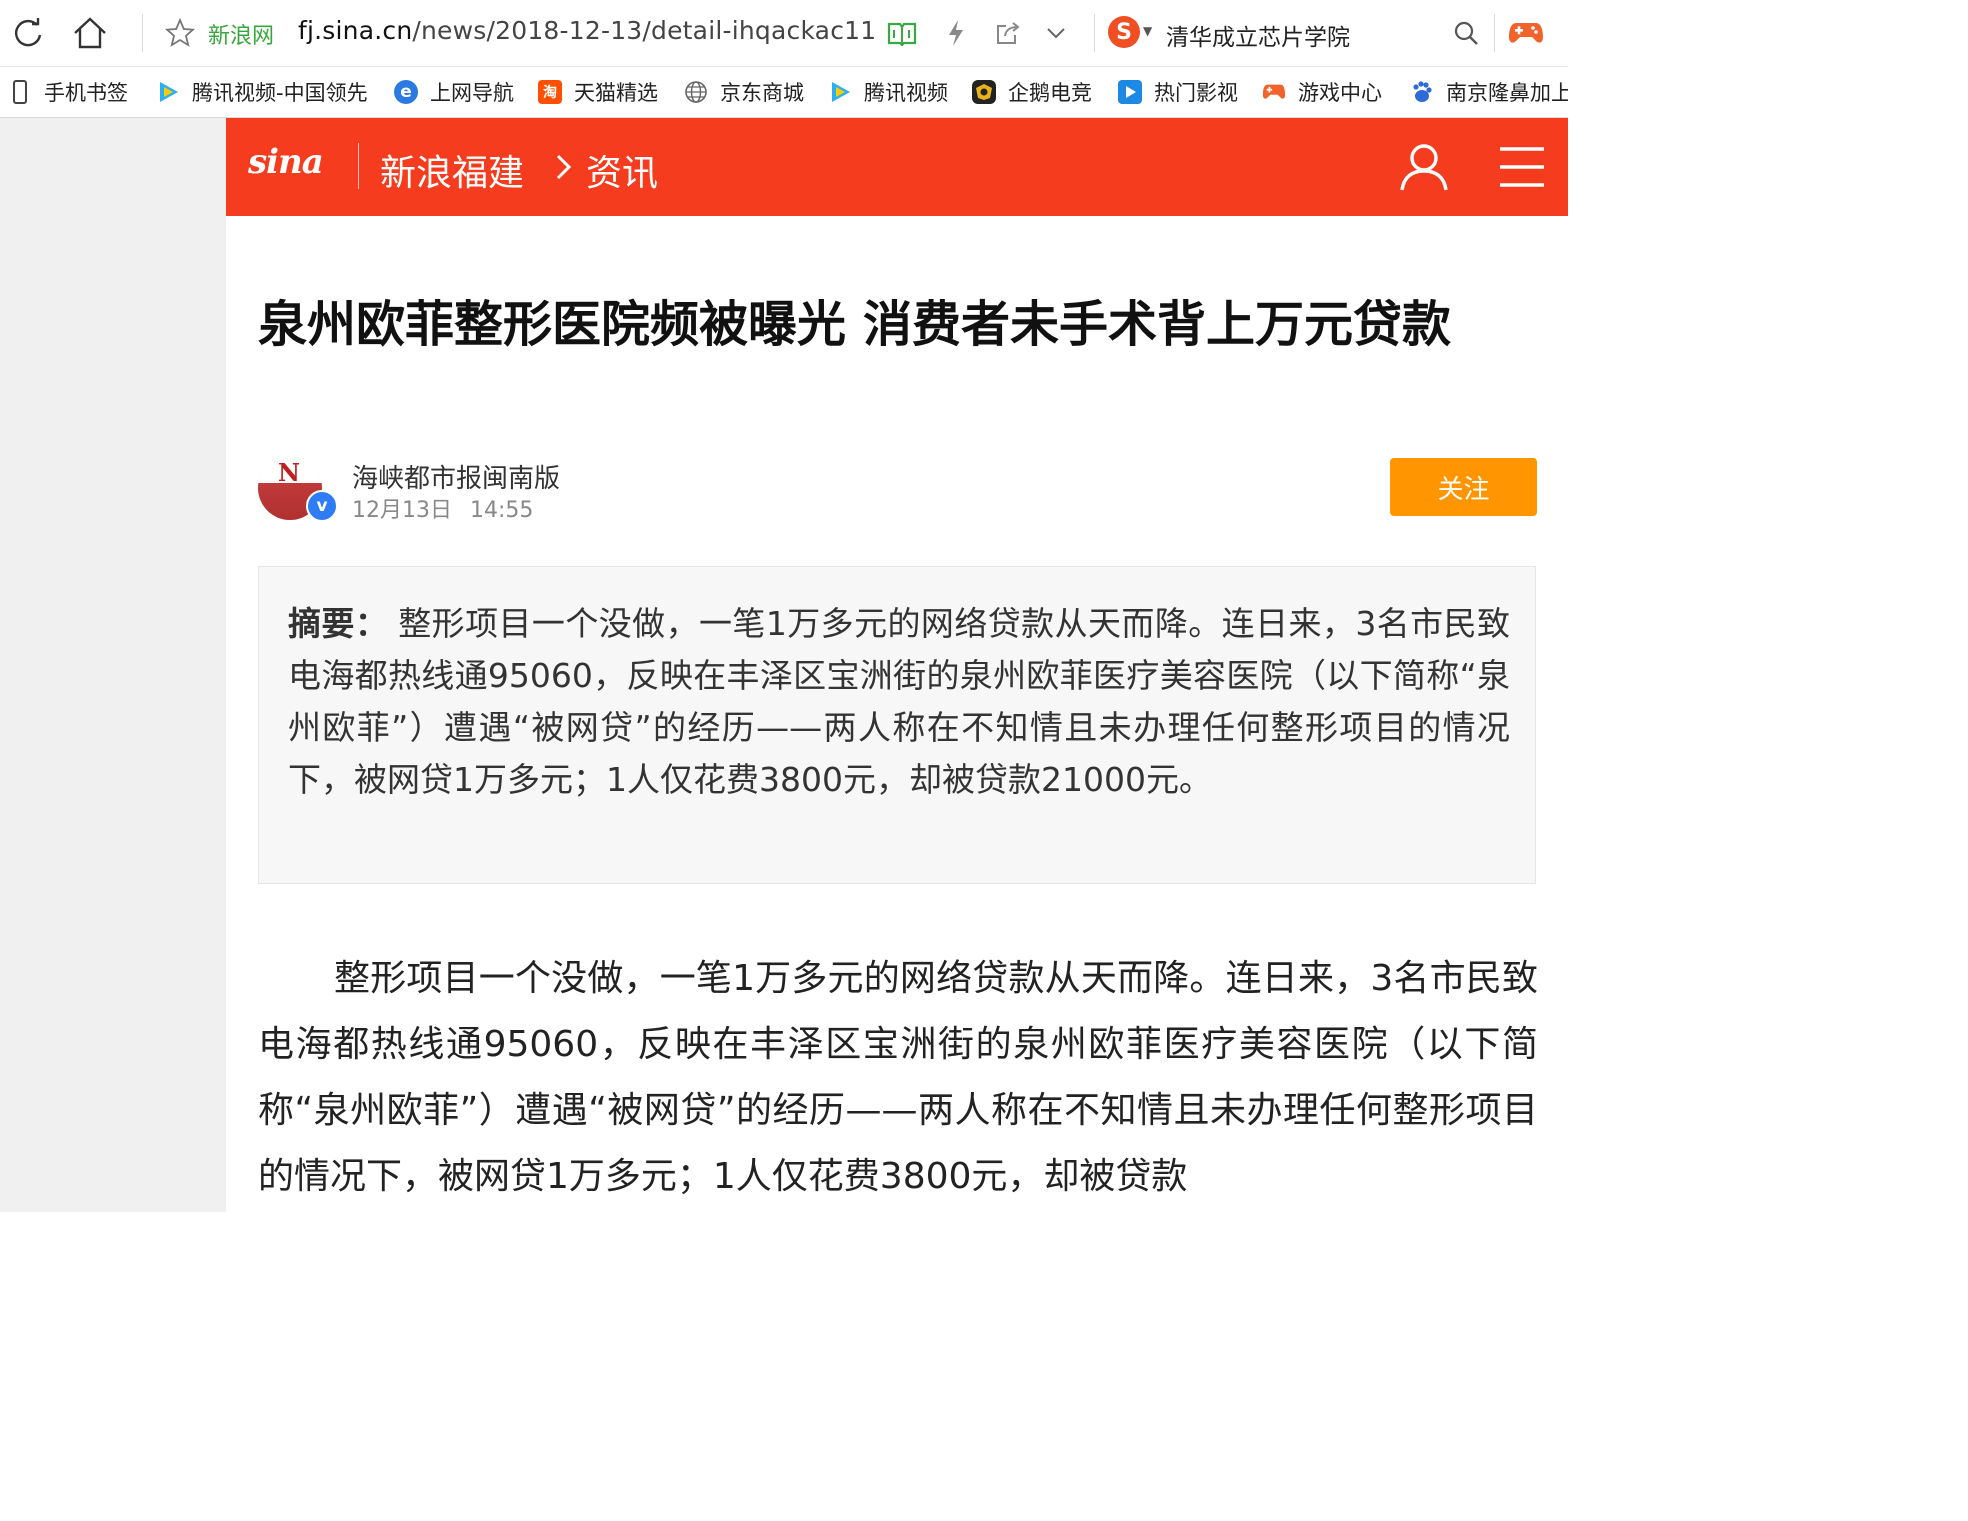 The width and height of the screenshot is (1968, 1521). I want to click on bookmark-item: 淘 天猫精选, so click(598, 92).